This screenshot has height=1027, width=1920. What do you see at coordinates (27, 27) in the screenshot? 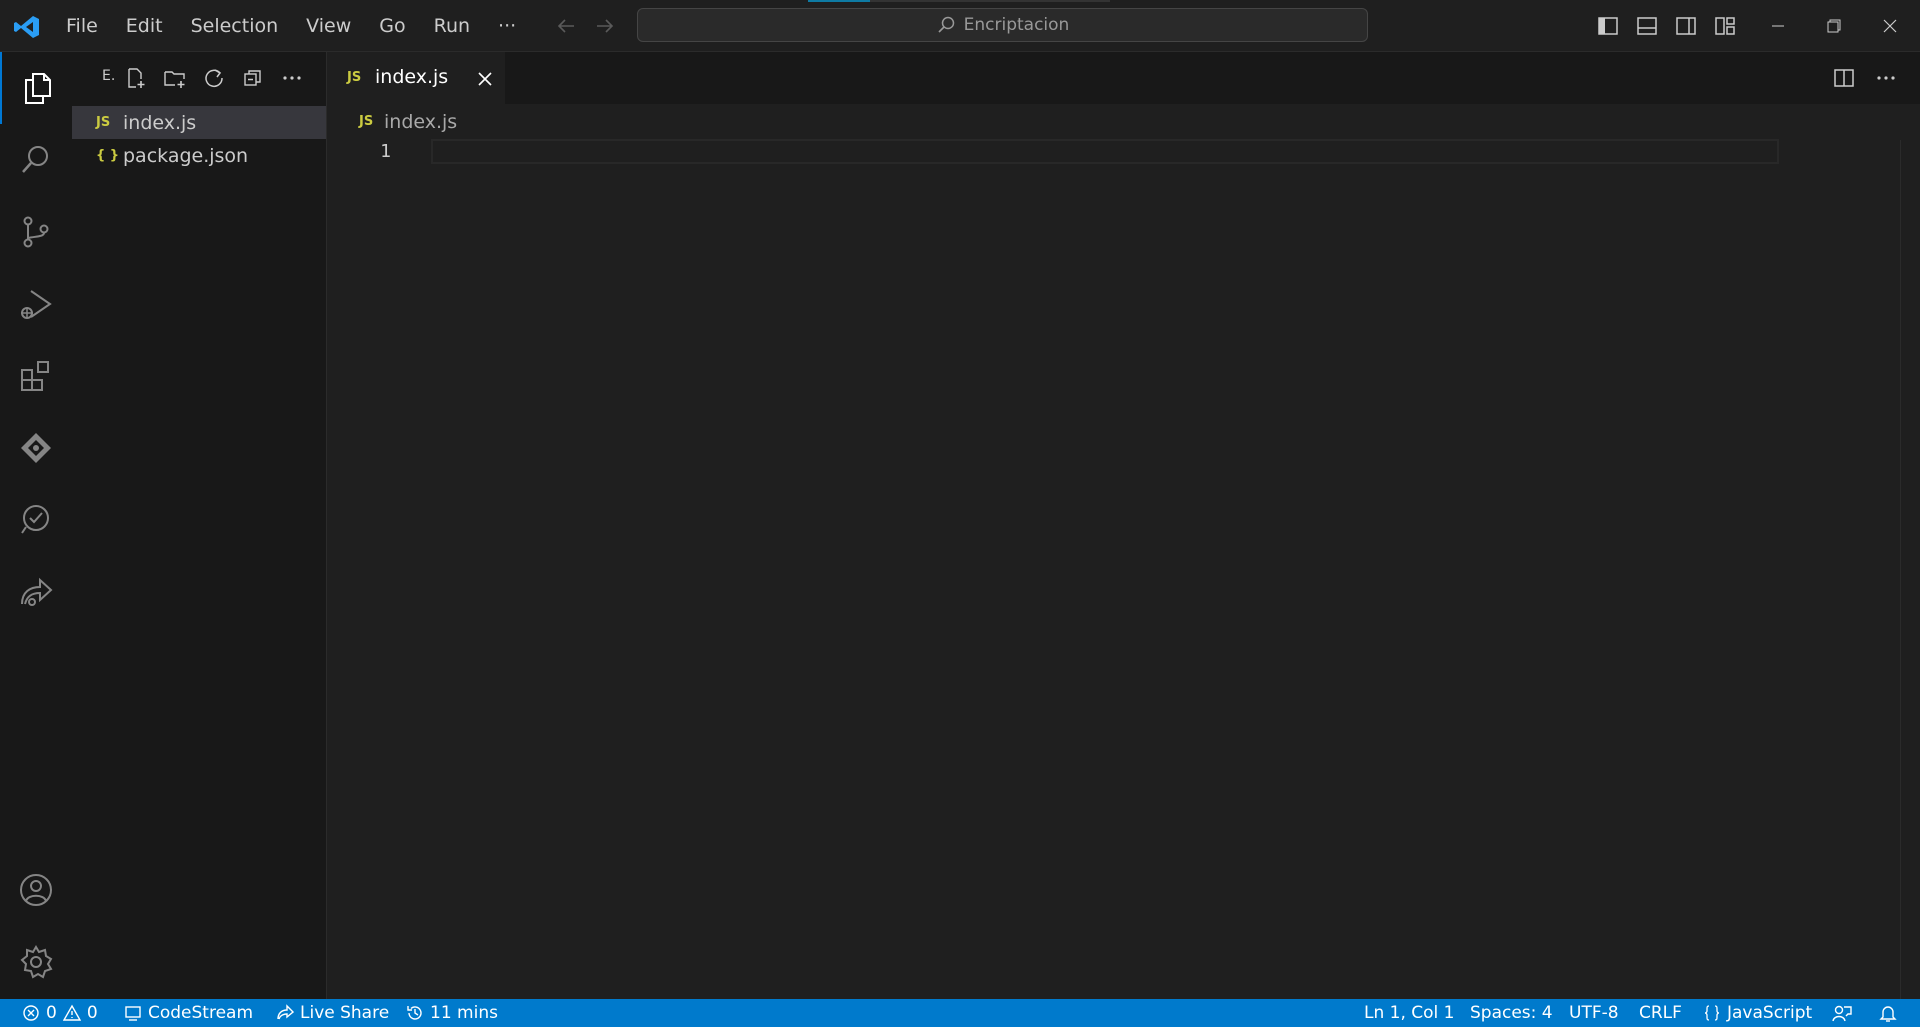
I see `vscode-logo-icon` at bounding box center [27, 27].